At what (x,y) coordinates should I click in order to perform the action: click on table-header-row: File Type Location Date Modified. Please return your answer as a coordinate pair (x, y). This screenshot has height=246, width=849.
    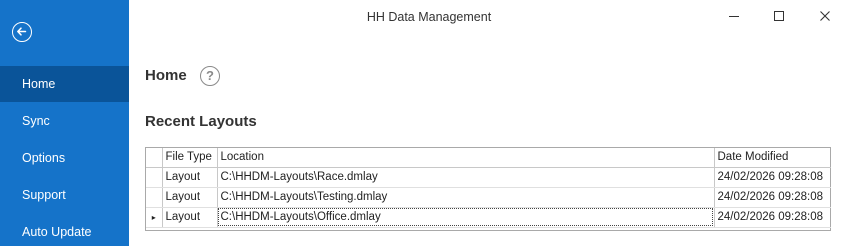
    Looking at the image, I should click on (488, 158).